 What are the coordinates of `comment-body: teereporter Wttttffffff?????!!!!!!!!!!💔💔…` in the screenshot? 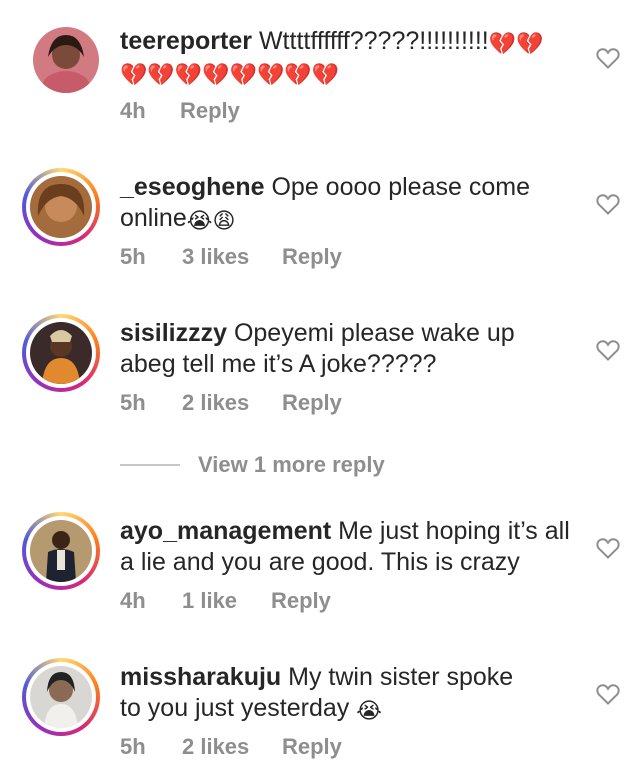 It's located at (347, 57).